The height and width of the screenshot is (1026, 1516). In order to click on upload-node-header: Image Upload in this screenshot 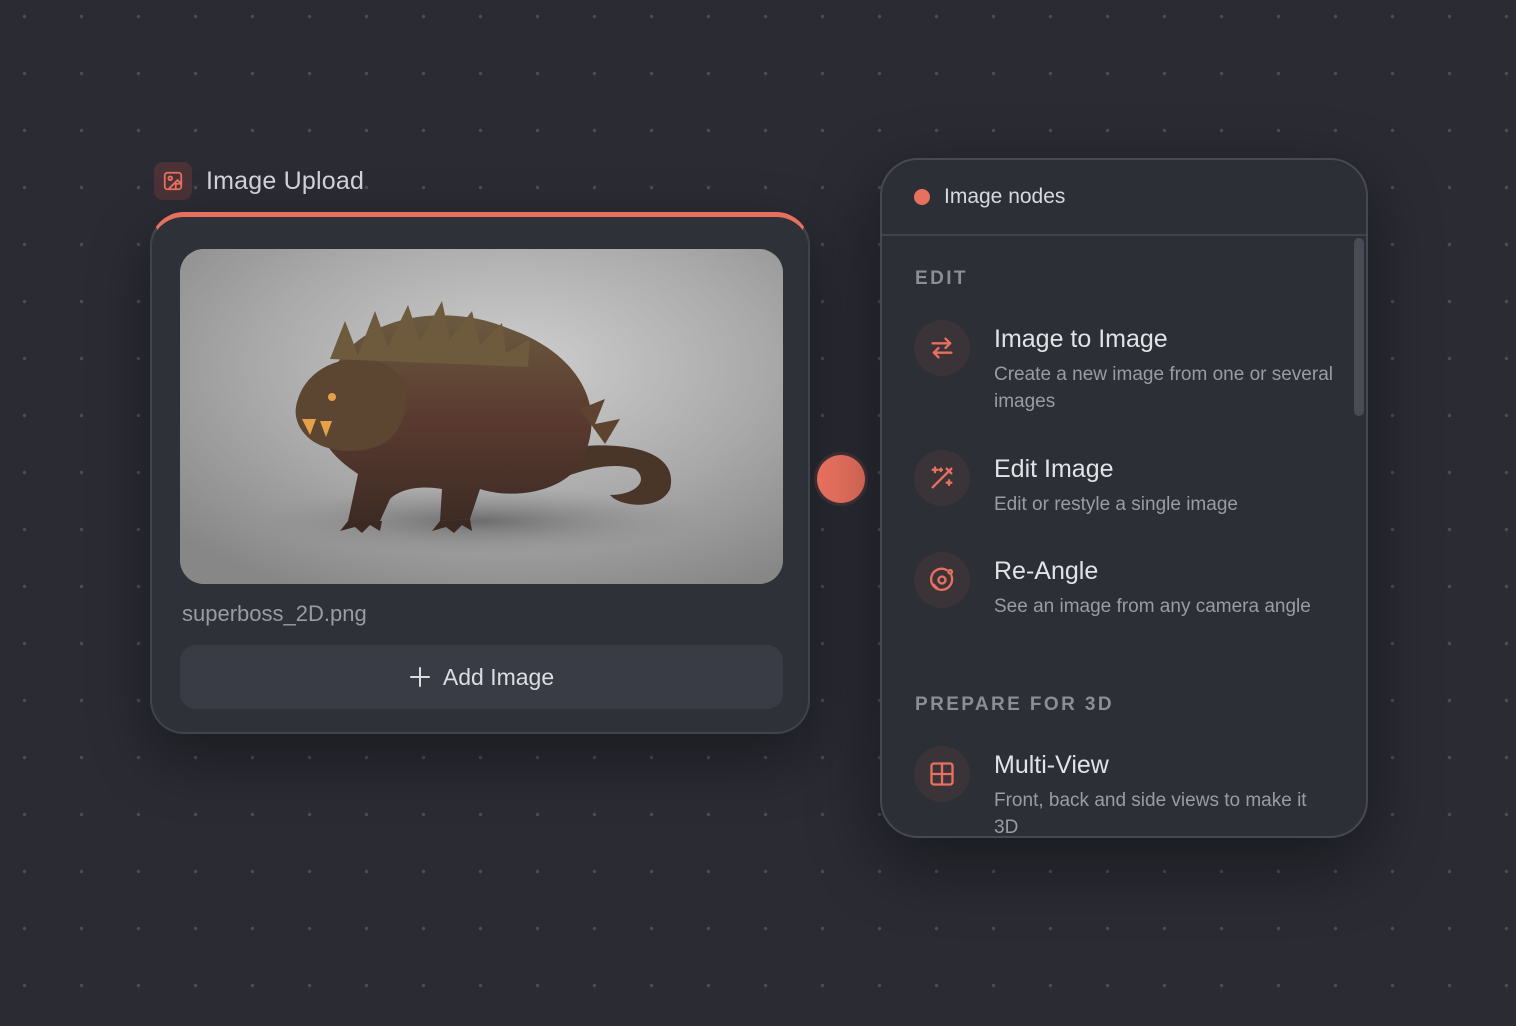, I will do `click(259, 181)`.